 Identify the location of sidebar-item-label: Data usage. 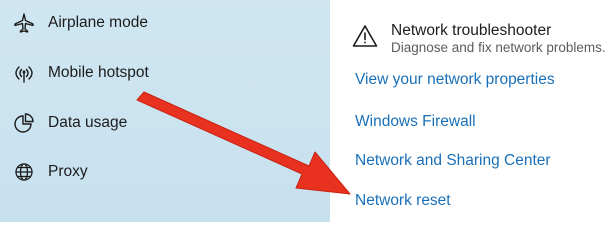
(88, 122).